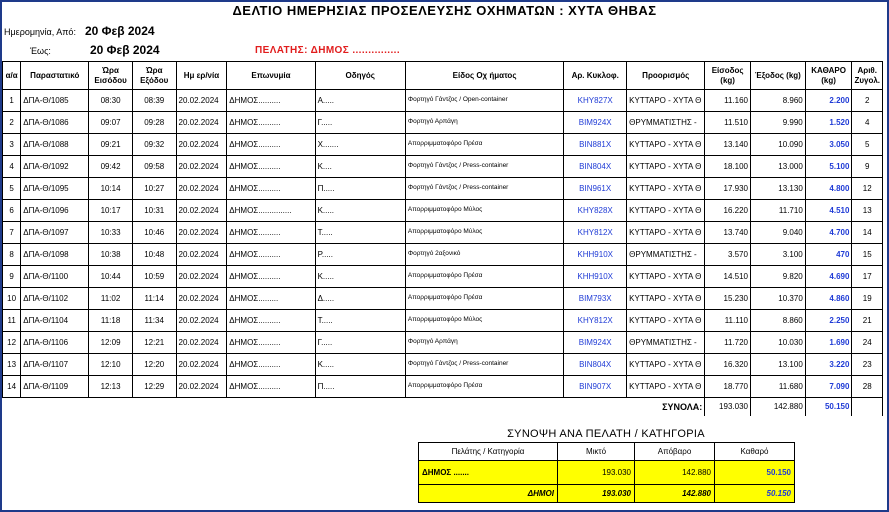 This screenshot has height=512, width=889. I want to click on row-net-kg: 470, so click(828, 254).